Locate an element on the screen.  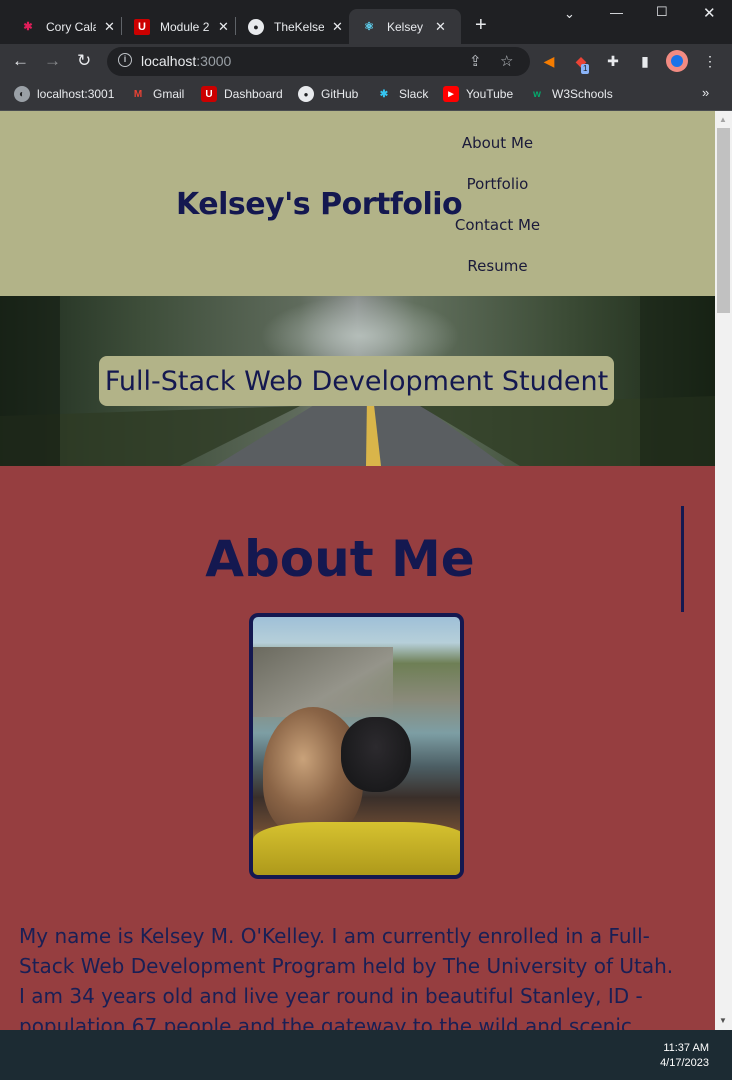
profile-photo is located at coordinates (356, 746).